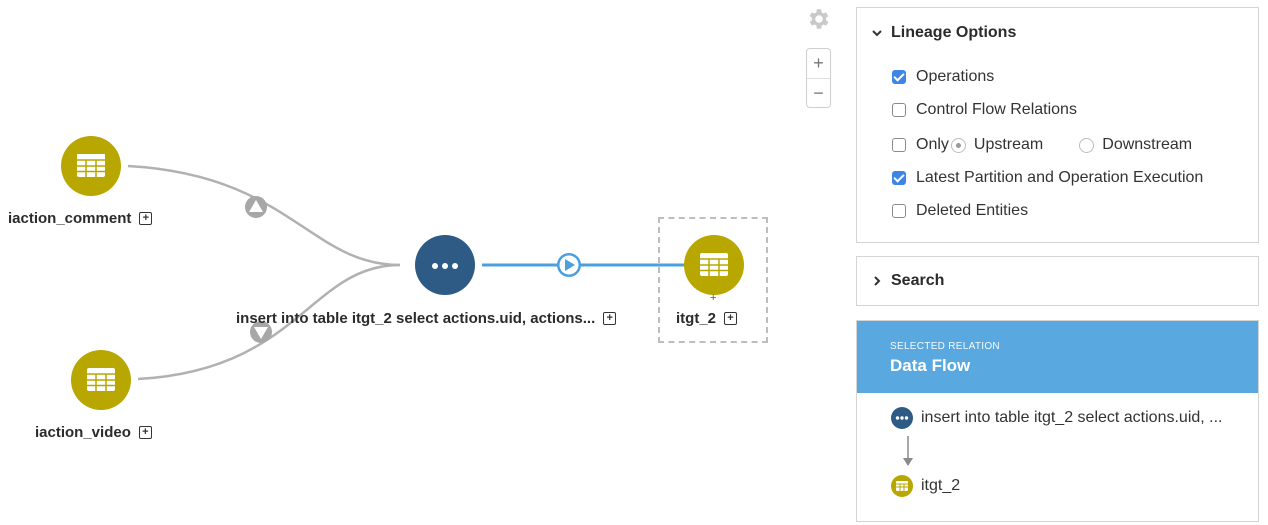 This screenshot has height=525, width=1268. What do you see at coordinates (70, 218) in the screenshot?
I see `node-label-text: iaction_comment` at bounding box center [70, 218].